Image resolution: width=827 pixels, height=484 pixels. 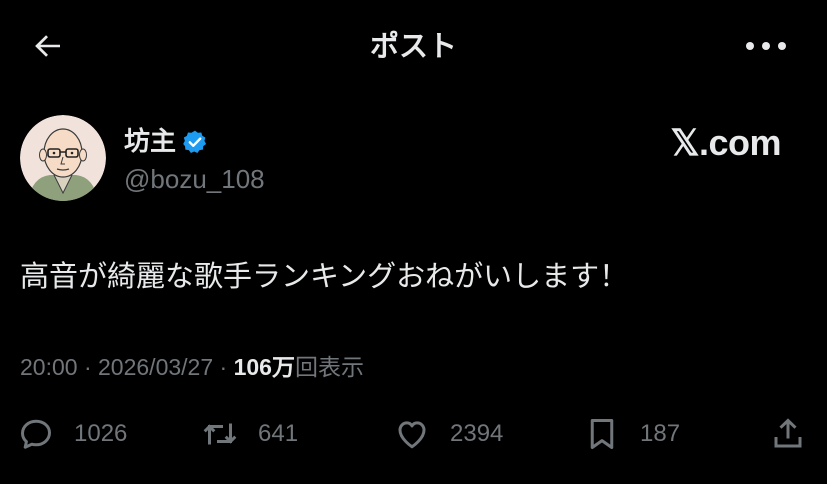 I want to click on share-button, so click(x=788, y=434).